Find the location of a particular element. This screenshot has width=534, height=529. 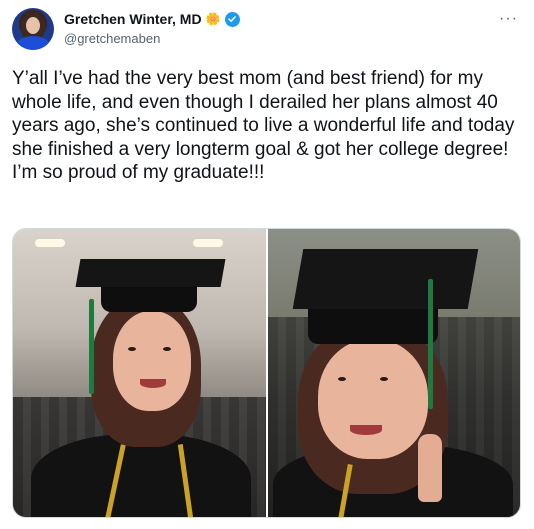

verified-badge-icon is located at coordinates (232, 19).